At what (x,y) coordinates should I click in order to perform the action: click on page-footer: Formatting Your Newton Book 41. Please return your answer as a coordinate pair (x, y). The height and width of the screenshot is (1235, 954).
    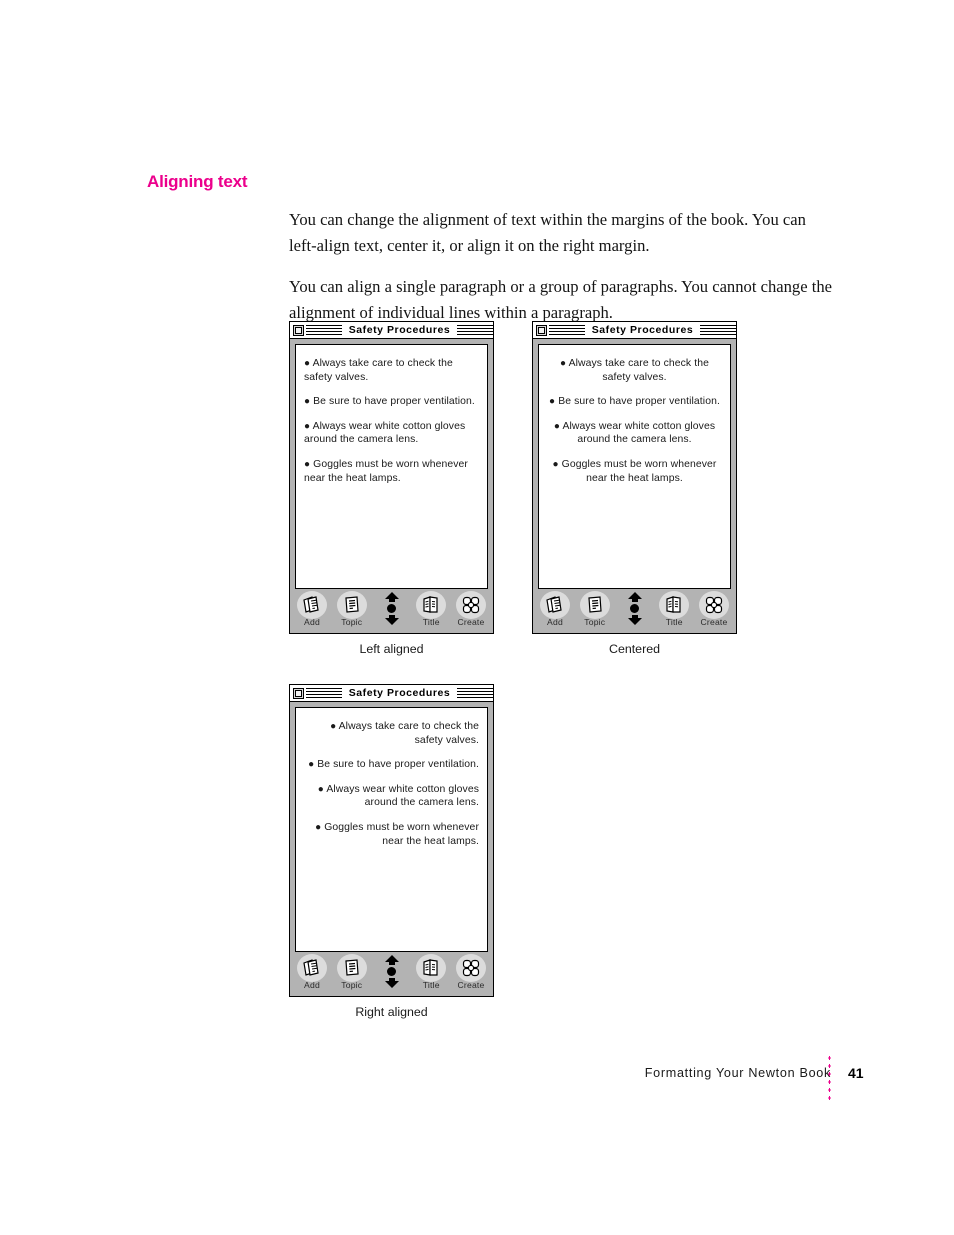
    Looking at the image, I should click on (477, 1079).